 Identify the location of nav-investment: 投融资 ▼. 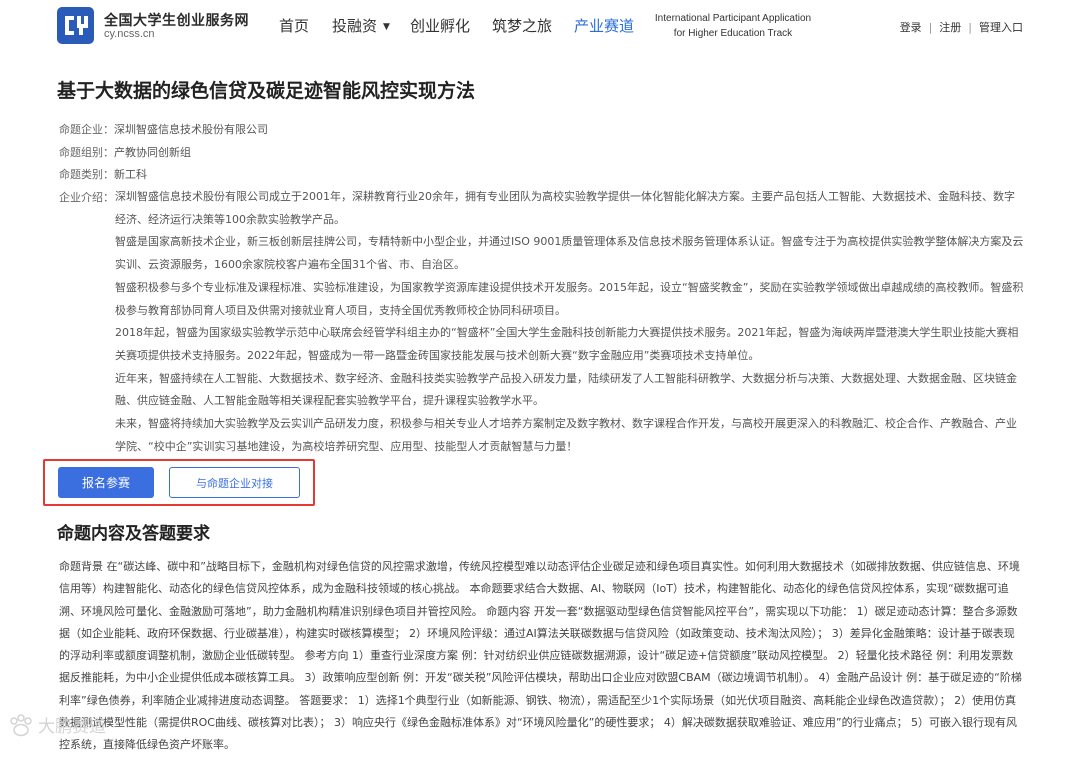
(361, 25).